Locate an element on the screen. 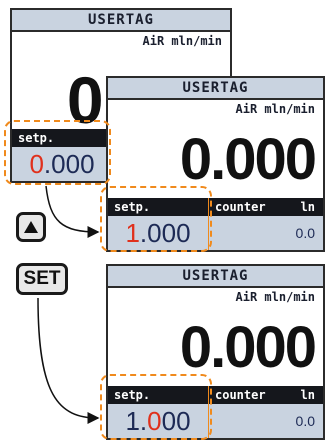 Image resolution: width=327 pixels, height=443 pixels. connector-arrows is located at coordinates (68, 304).